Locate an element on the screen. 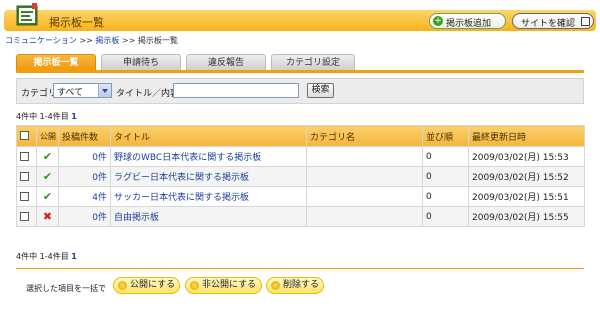 This screenshot has height=309, width=600. breadcrumb: コミュニケーション >> 掲示板 >> 掲示板一覧 is located at coordinates (91, 40).